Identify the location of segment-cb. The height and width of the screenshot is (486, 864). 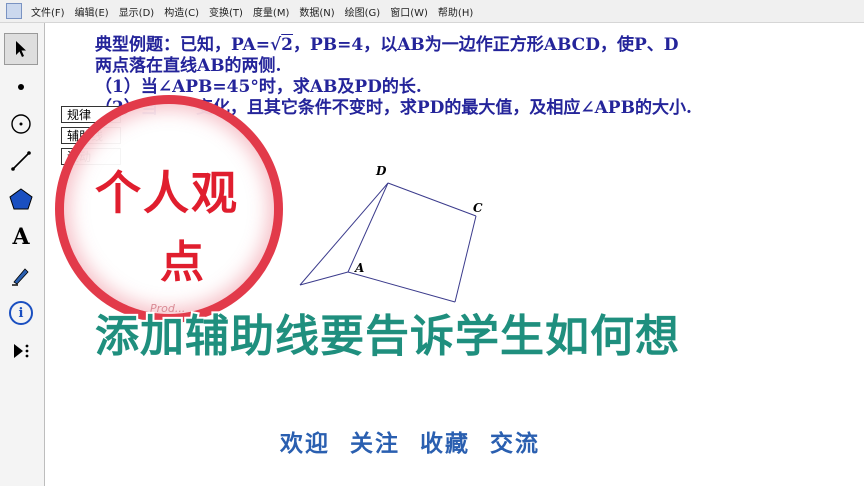
(465, 259).